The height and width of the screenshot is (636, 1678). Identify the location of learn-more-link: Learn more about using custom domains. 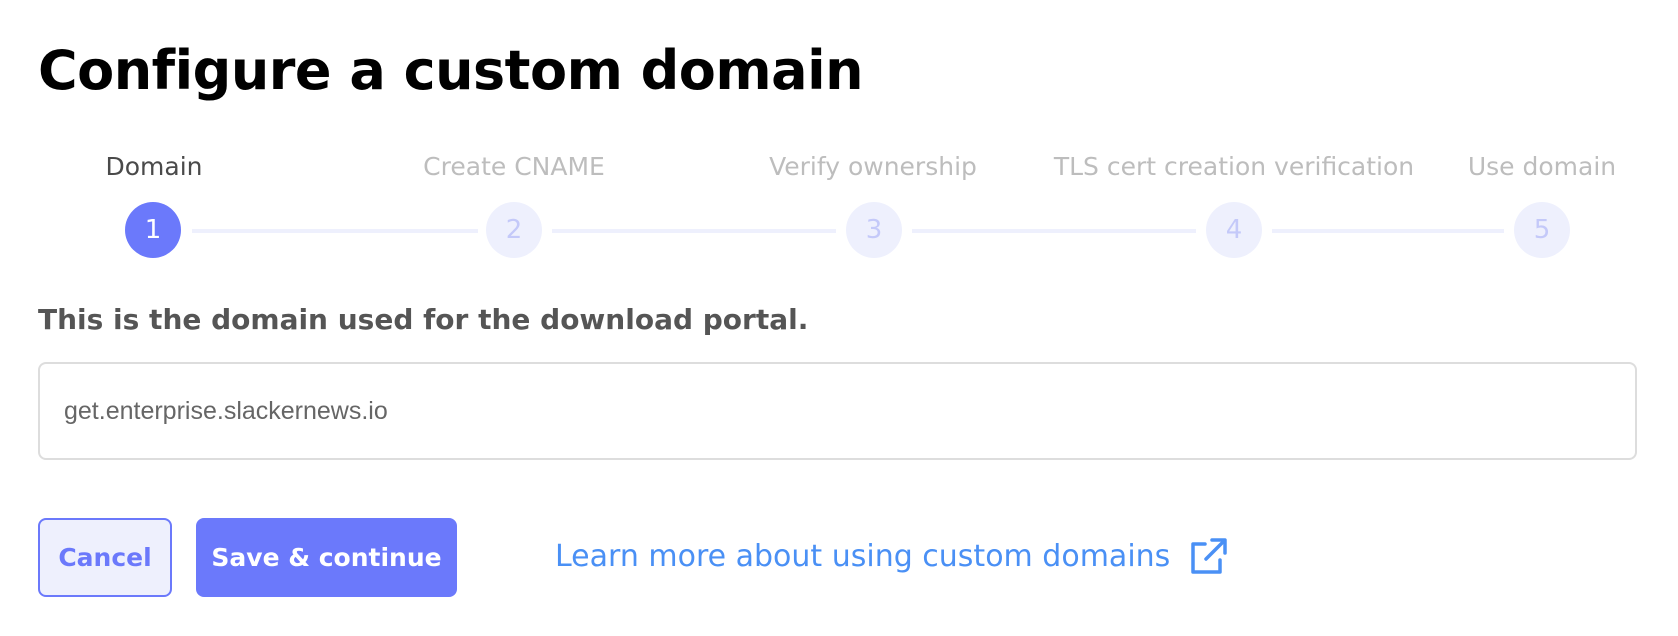
(891, 556).